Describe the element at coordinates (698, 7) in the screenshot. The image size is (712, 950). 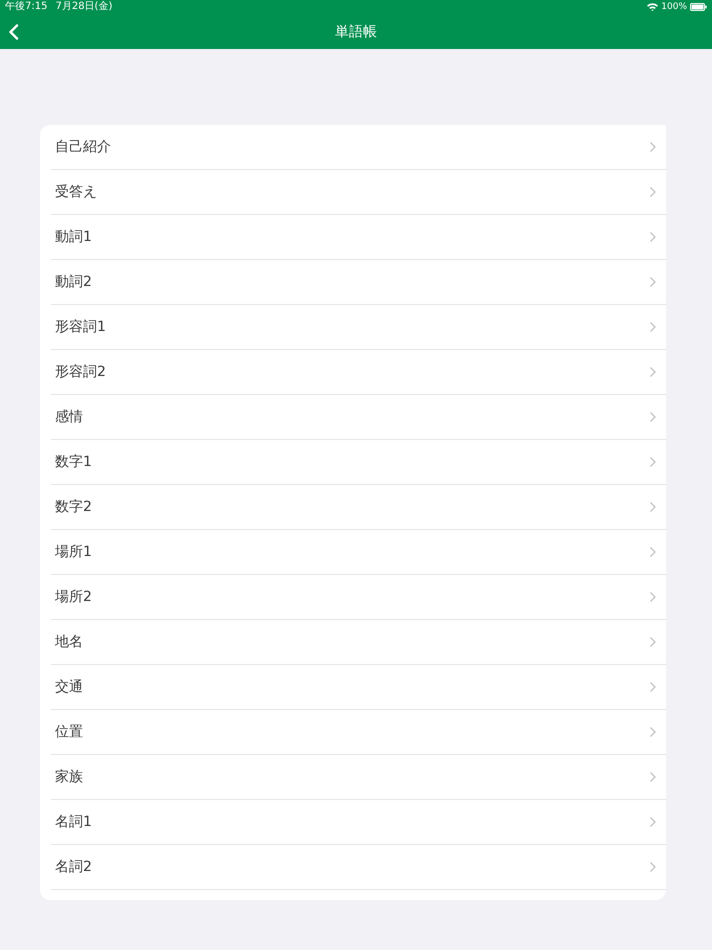
I see `battery-icon` at that location.